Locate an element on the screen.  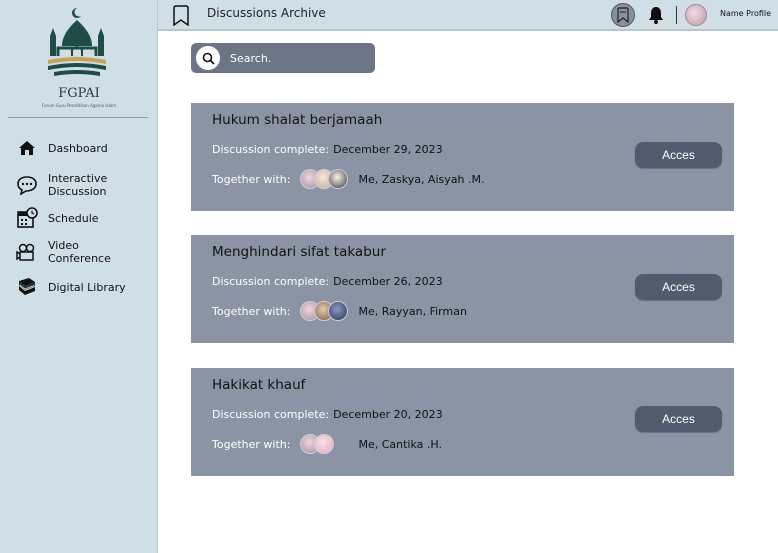
participants-row: Together with: Me, Rayyan, Firman is located at coordinates (339, 311).